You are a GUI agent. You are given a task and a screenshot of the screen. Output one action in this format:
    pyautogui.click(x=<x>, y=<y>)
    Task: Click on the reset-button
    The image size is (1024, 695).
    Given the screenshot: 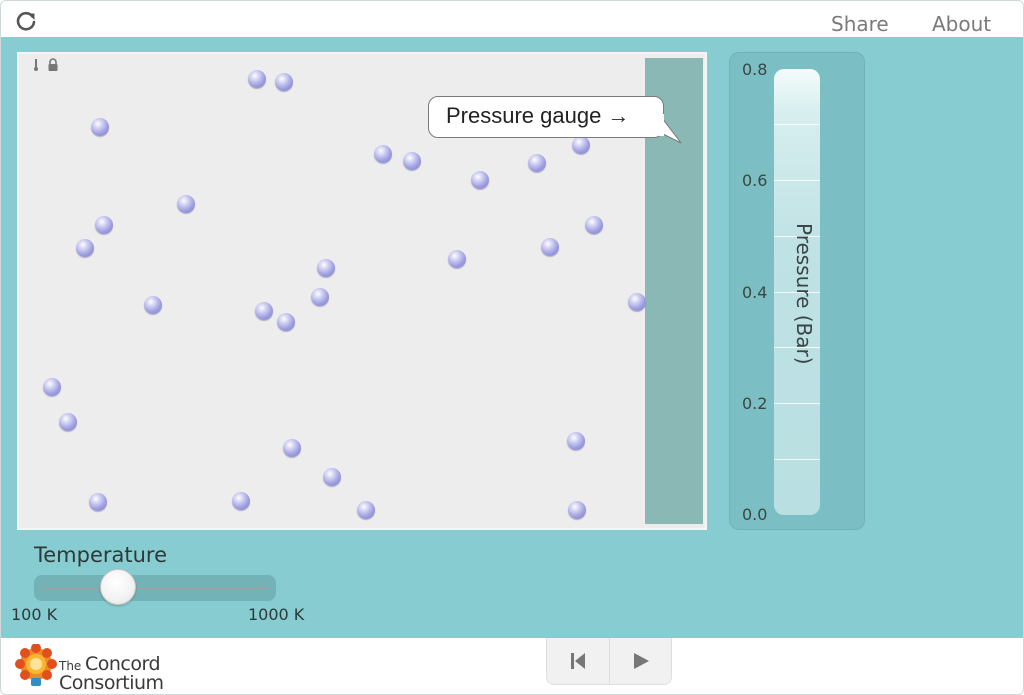 What is the action you would take?
    pyautogui.click(x=578, y=661)
    